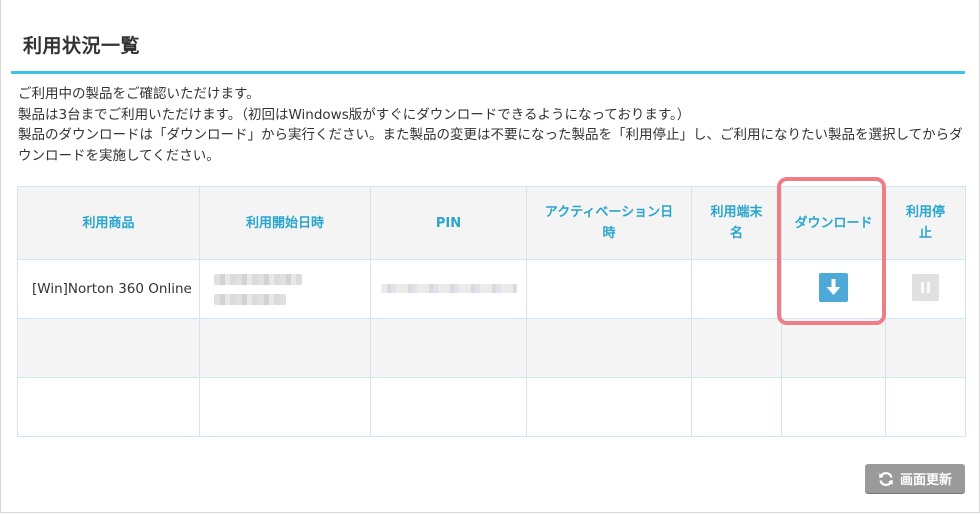  What do you see at coordinates (139, 94) in the screenshot?
I see `intro-line: ご利用中の製品をご確認いただけます。` at bounding box center [139, 94].